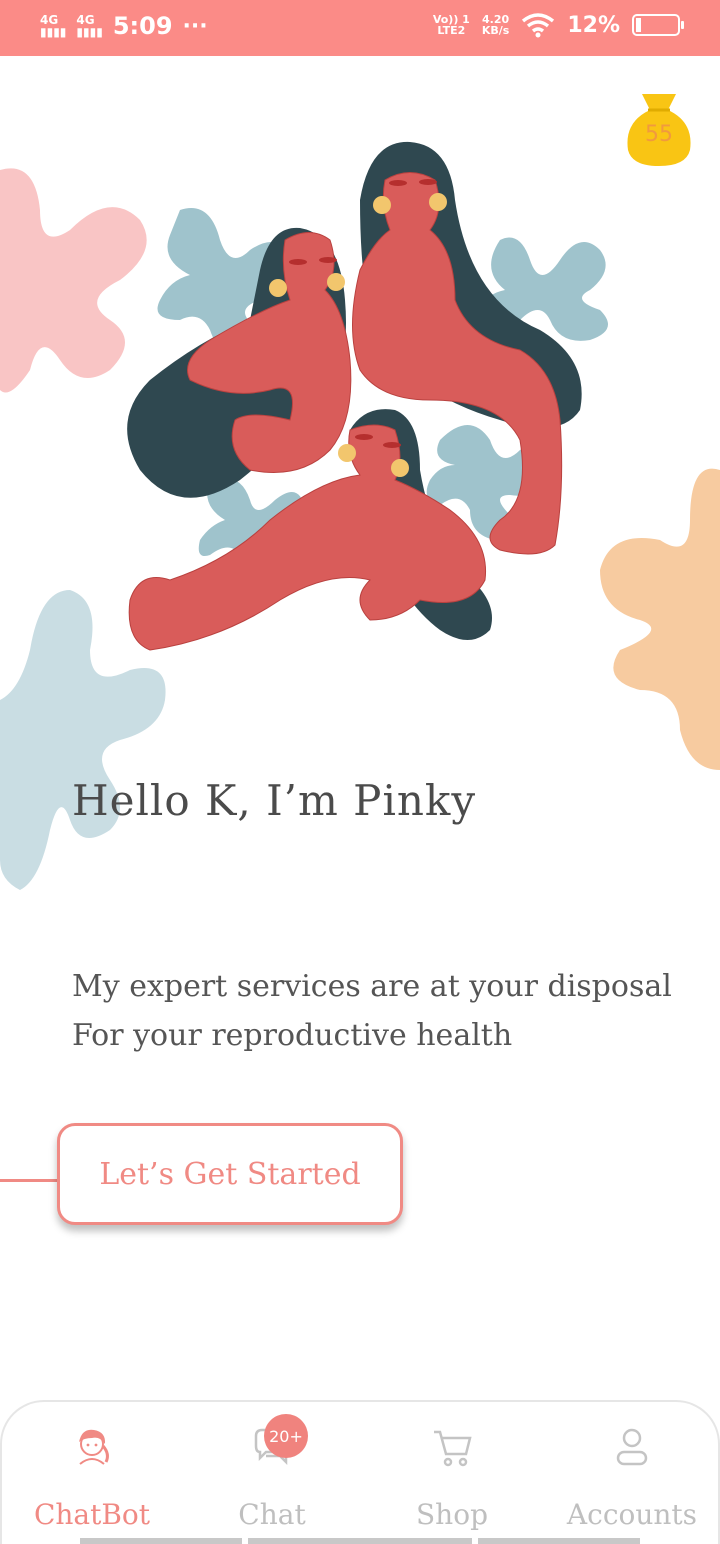  What do you see at coordinates (92, 1479) in the screenshot?
I see `nav-item-chatbot: ChatBot` at bounding box center [92, 1479].